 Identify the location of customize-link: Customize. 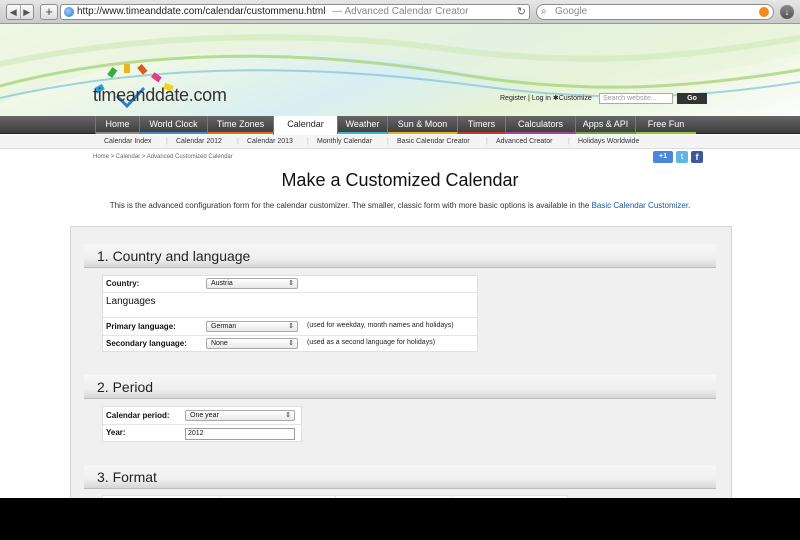
(575, 98).